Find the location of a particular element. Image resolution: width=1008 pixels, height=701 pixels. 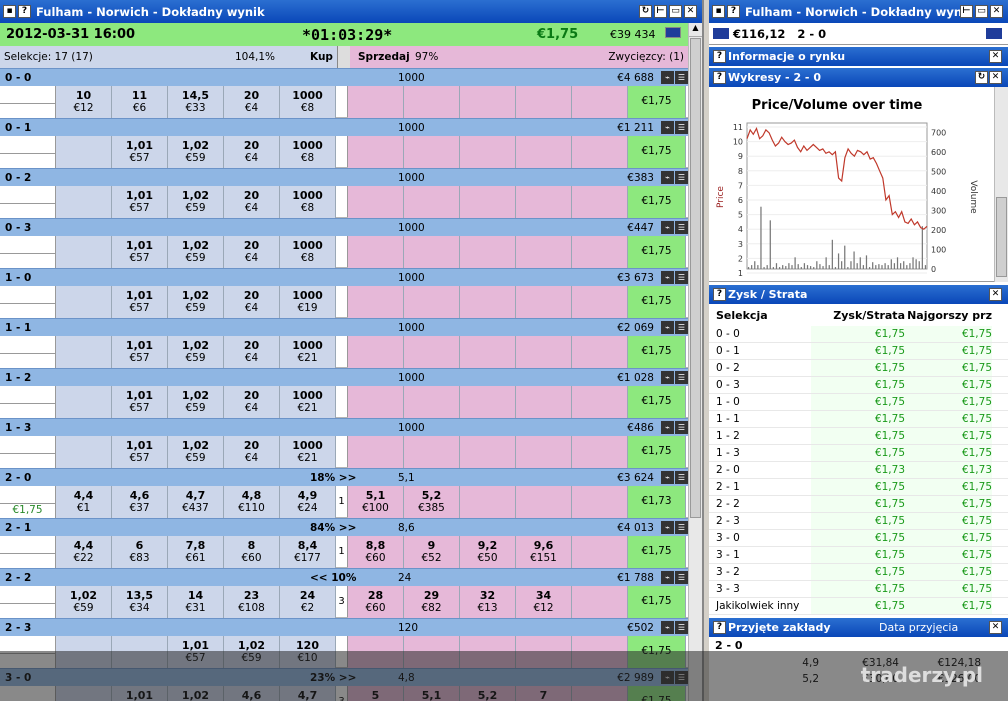

lay-price-cell: 29 €82 is located at coordinates (432, 602).